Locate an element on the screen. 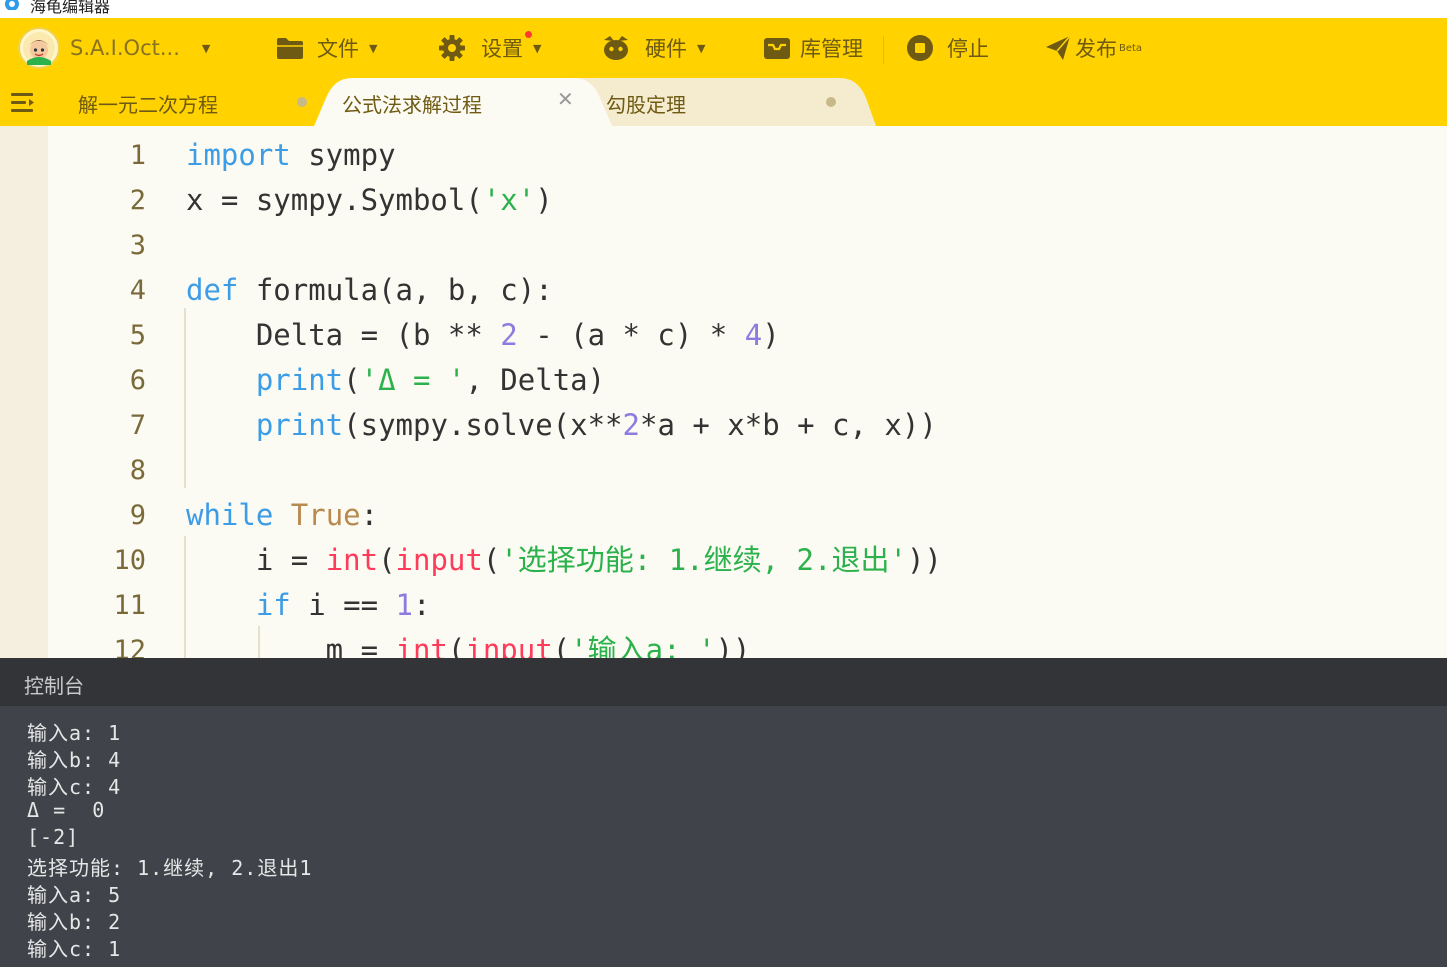  console-line: 输入c: 4 is located at coordinates (74, 787).